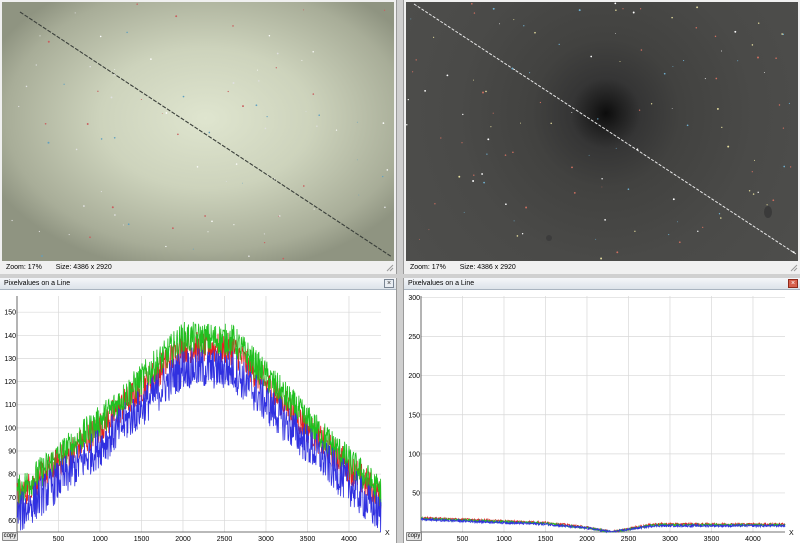 The image size is (800, 543). Describe the element at coordinates (10, 336) in the screenshot. I see `y-tick-label: 140` at that location.